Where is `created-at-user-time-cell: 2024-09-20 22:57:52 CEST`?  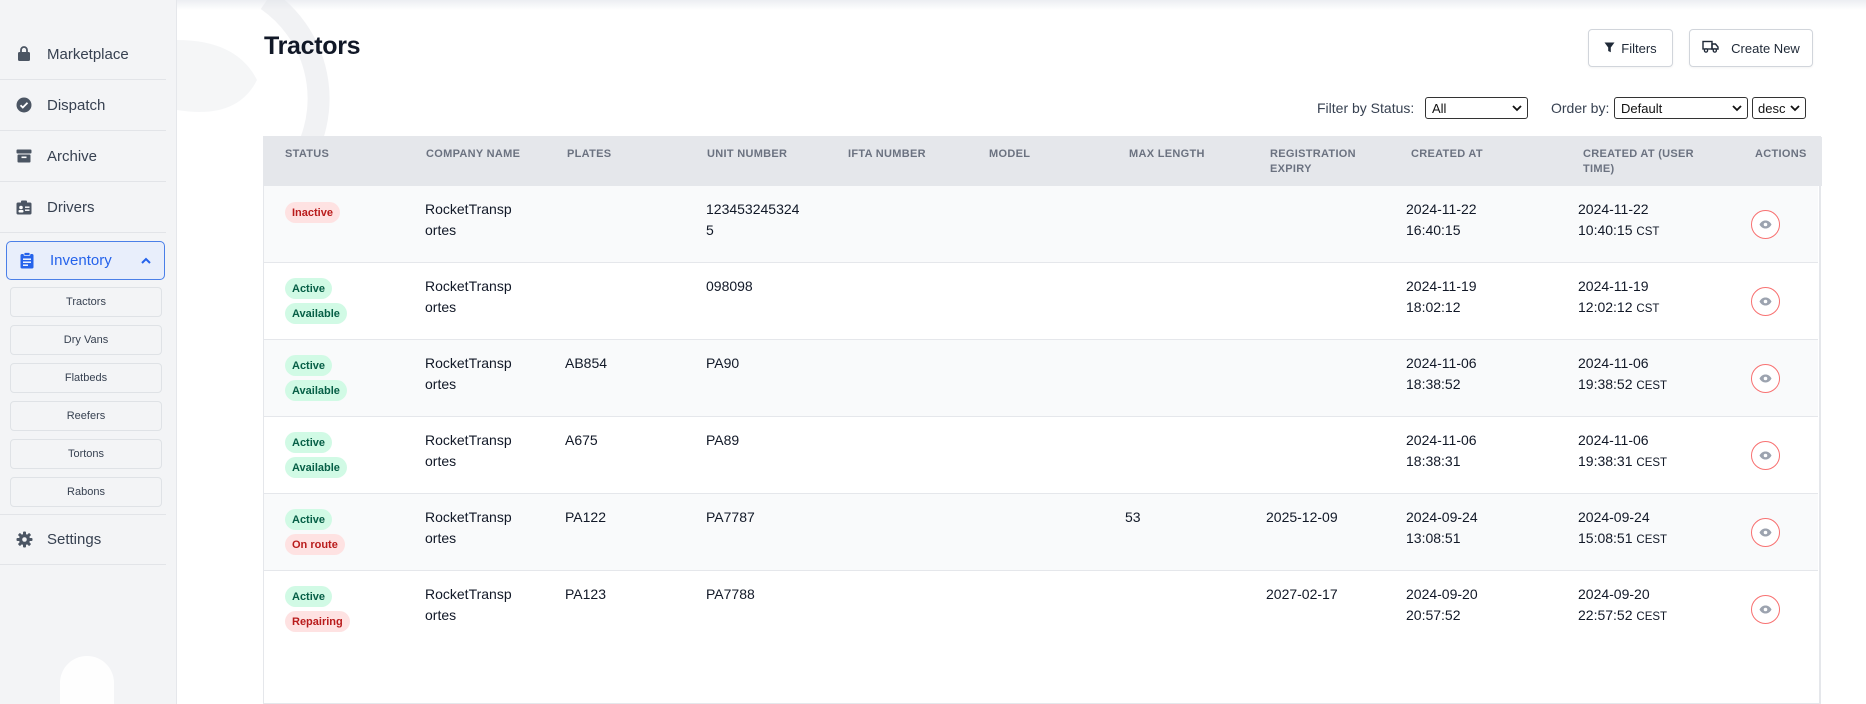
created-at-user-time-cell: 2024-09-20 22:57:52 CEST is located at coordinates (1622, 606).